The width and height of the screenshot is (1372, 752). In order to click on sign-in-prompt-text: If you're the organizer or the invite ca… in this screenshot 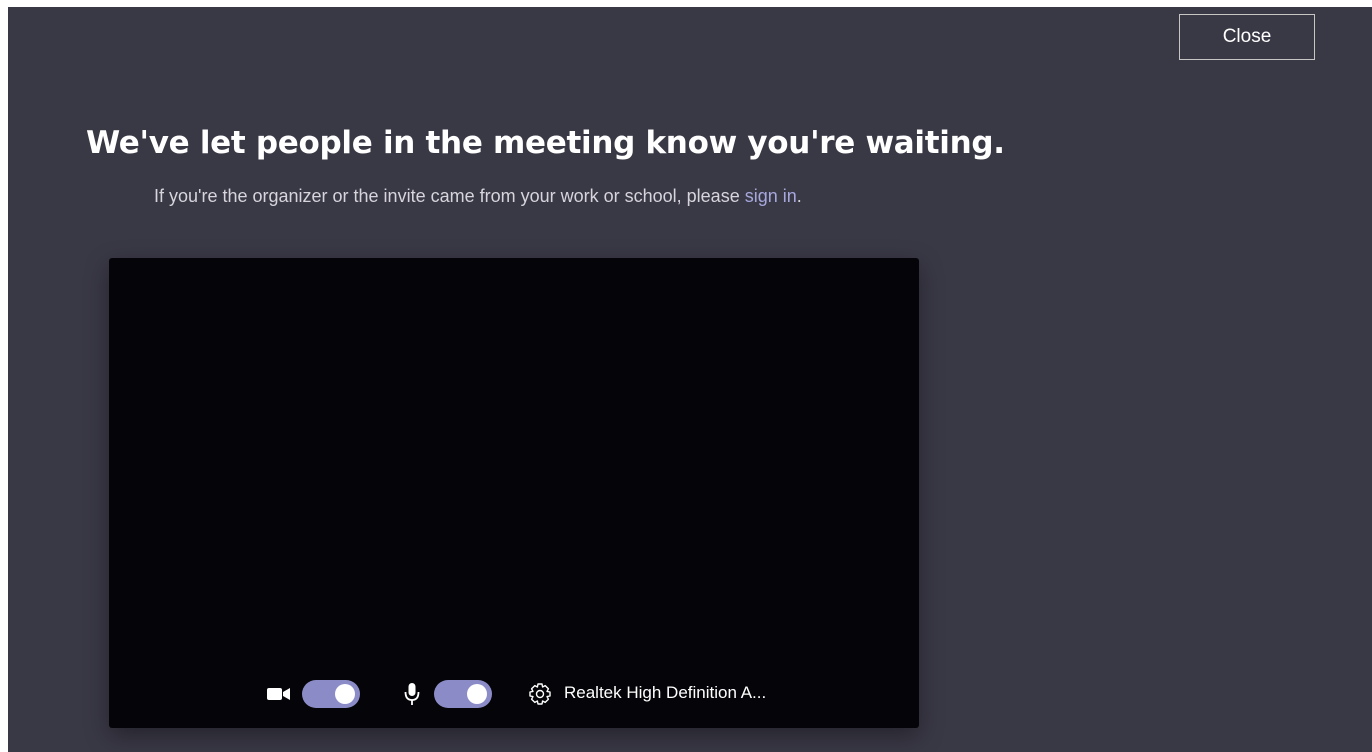, I will do `click(449, 196)`.